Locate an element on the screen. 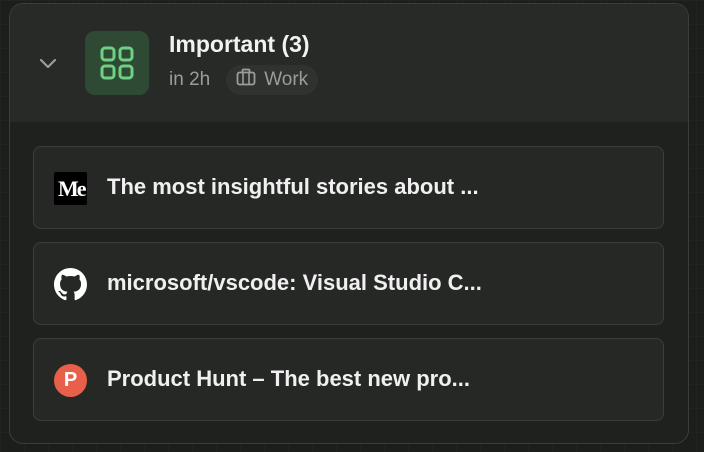  group-title: Important (3) is located at coordinates (239, 44).